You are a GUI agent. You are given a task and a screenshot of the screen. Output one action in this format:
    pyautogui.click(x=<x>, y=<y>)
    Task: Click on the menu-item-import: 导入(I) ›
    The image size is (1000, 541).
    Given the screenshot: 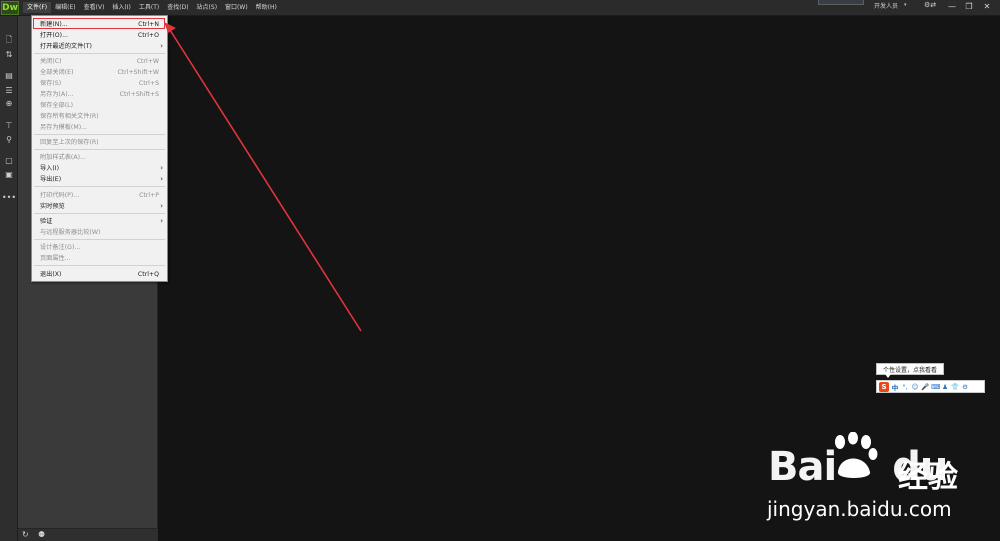 What is the action you would take?
    pyautogui.click(x=99, y=168)
    